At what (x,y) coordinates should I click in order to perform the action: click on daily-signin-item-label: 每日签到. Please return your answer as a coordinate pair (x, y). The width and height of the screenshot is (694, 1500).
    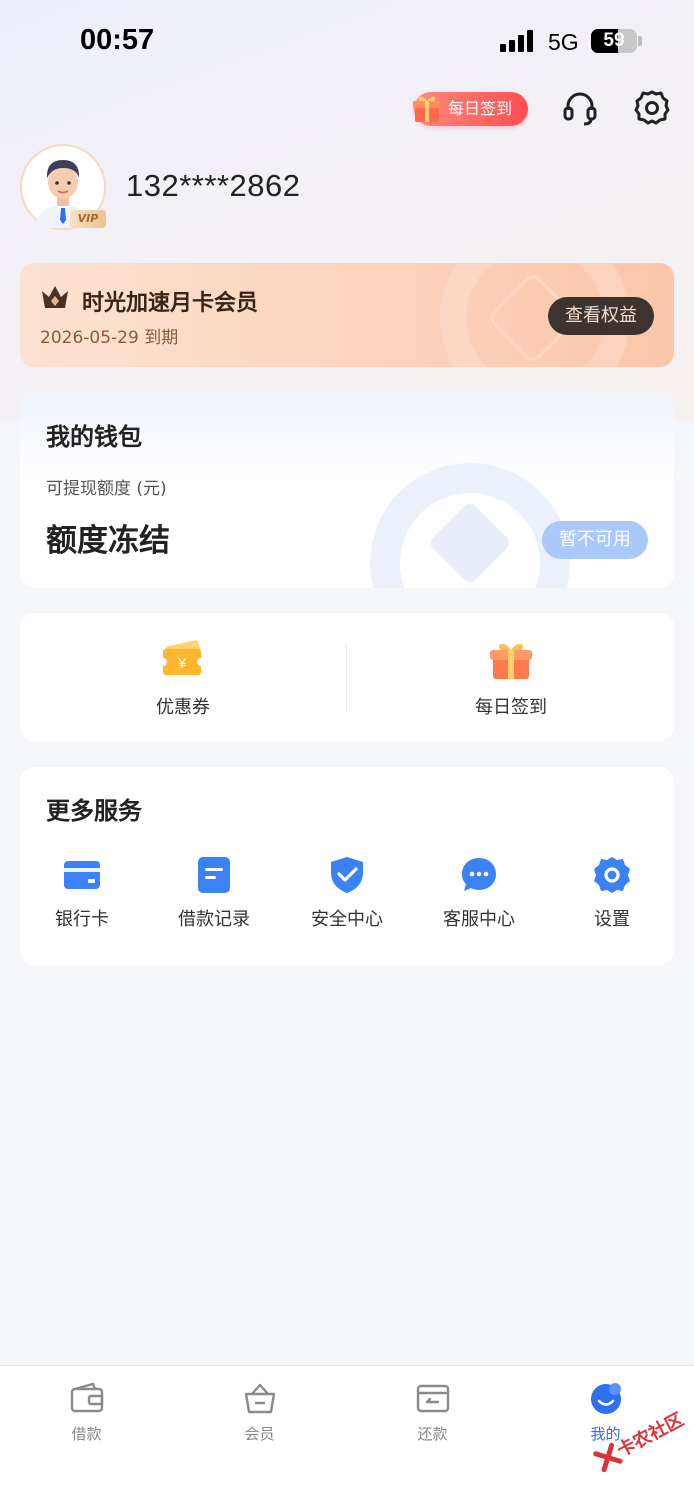
    Looking at the image, I should click on (511, 707).